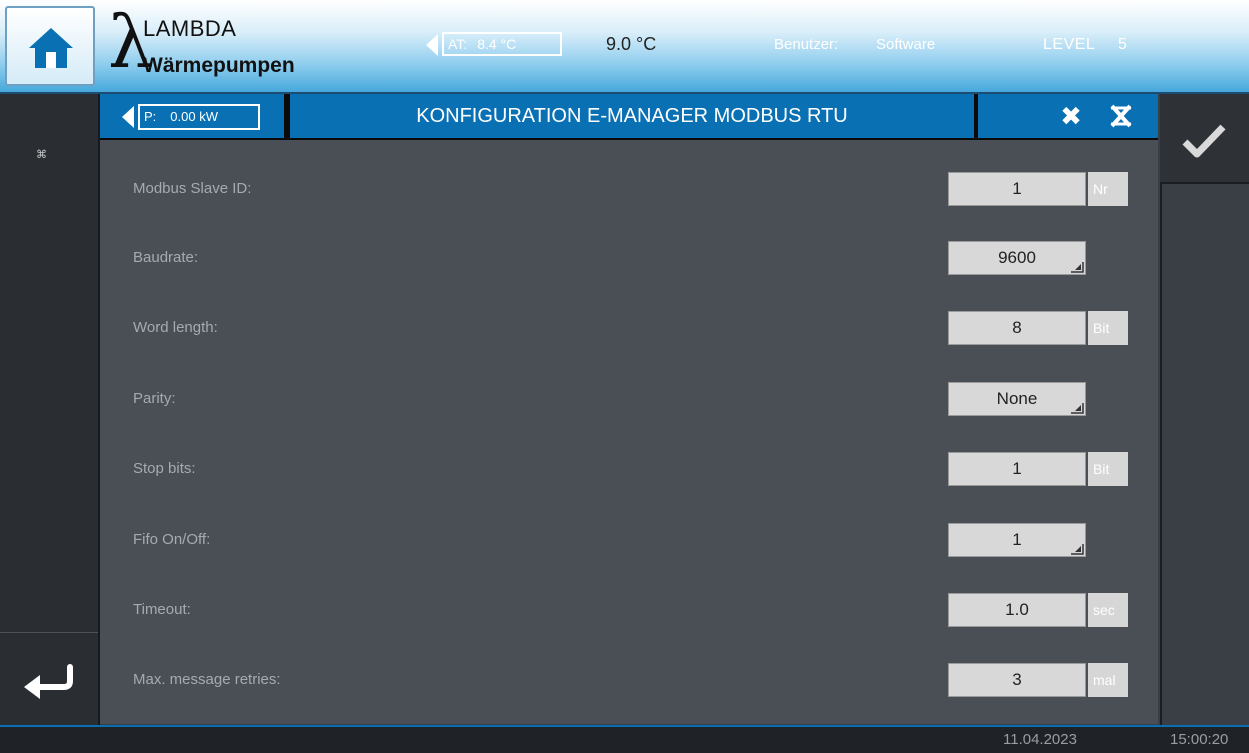 This screenshot has width=1249, height=753. I want to click on close-button: ✖, so click(1071, 116).